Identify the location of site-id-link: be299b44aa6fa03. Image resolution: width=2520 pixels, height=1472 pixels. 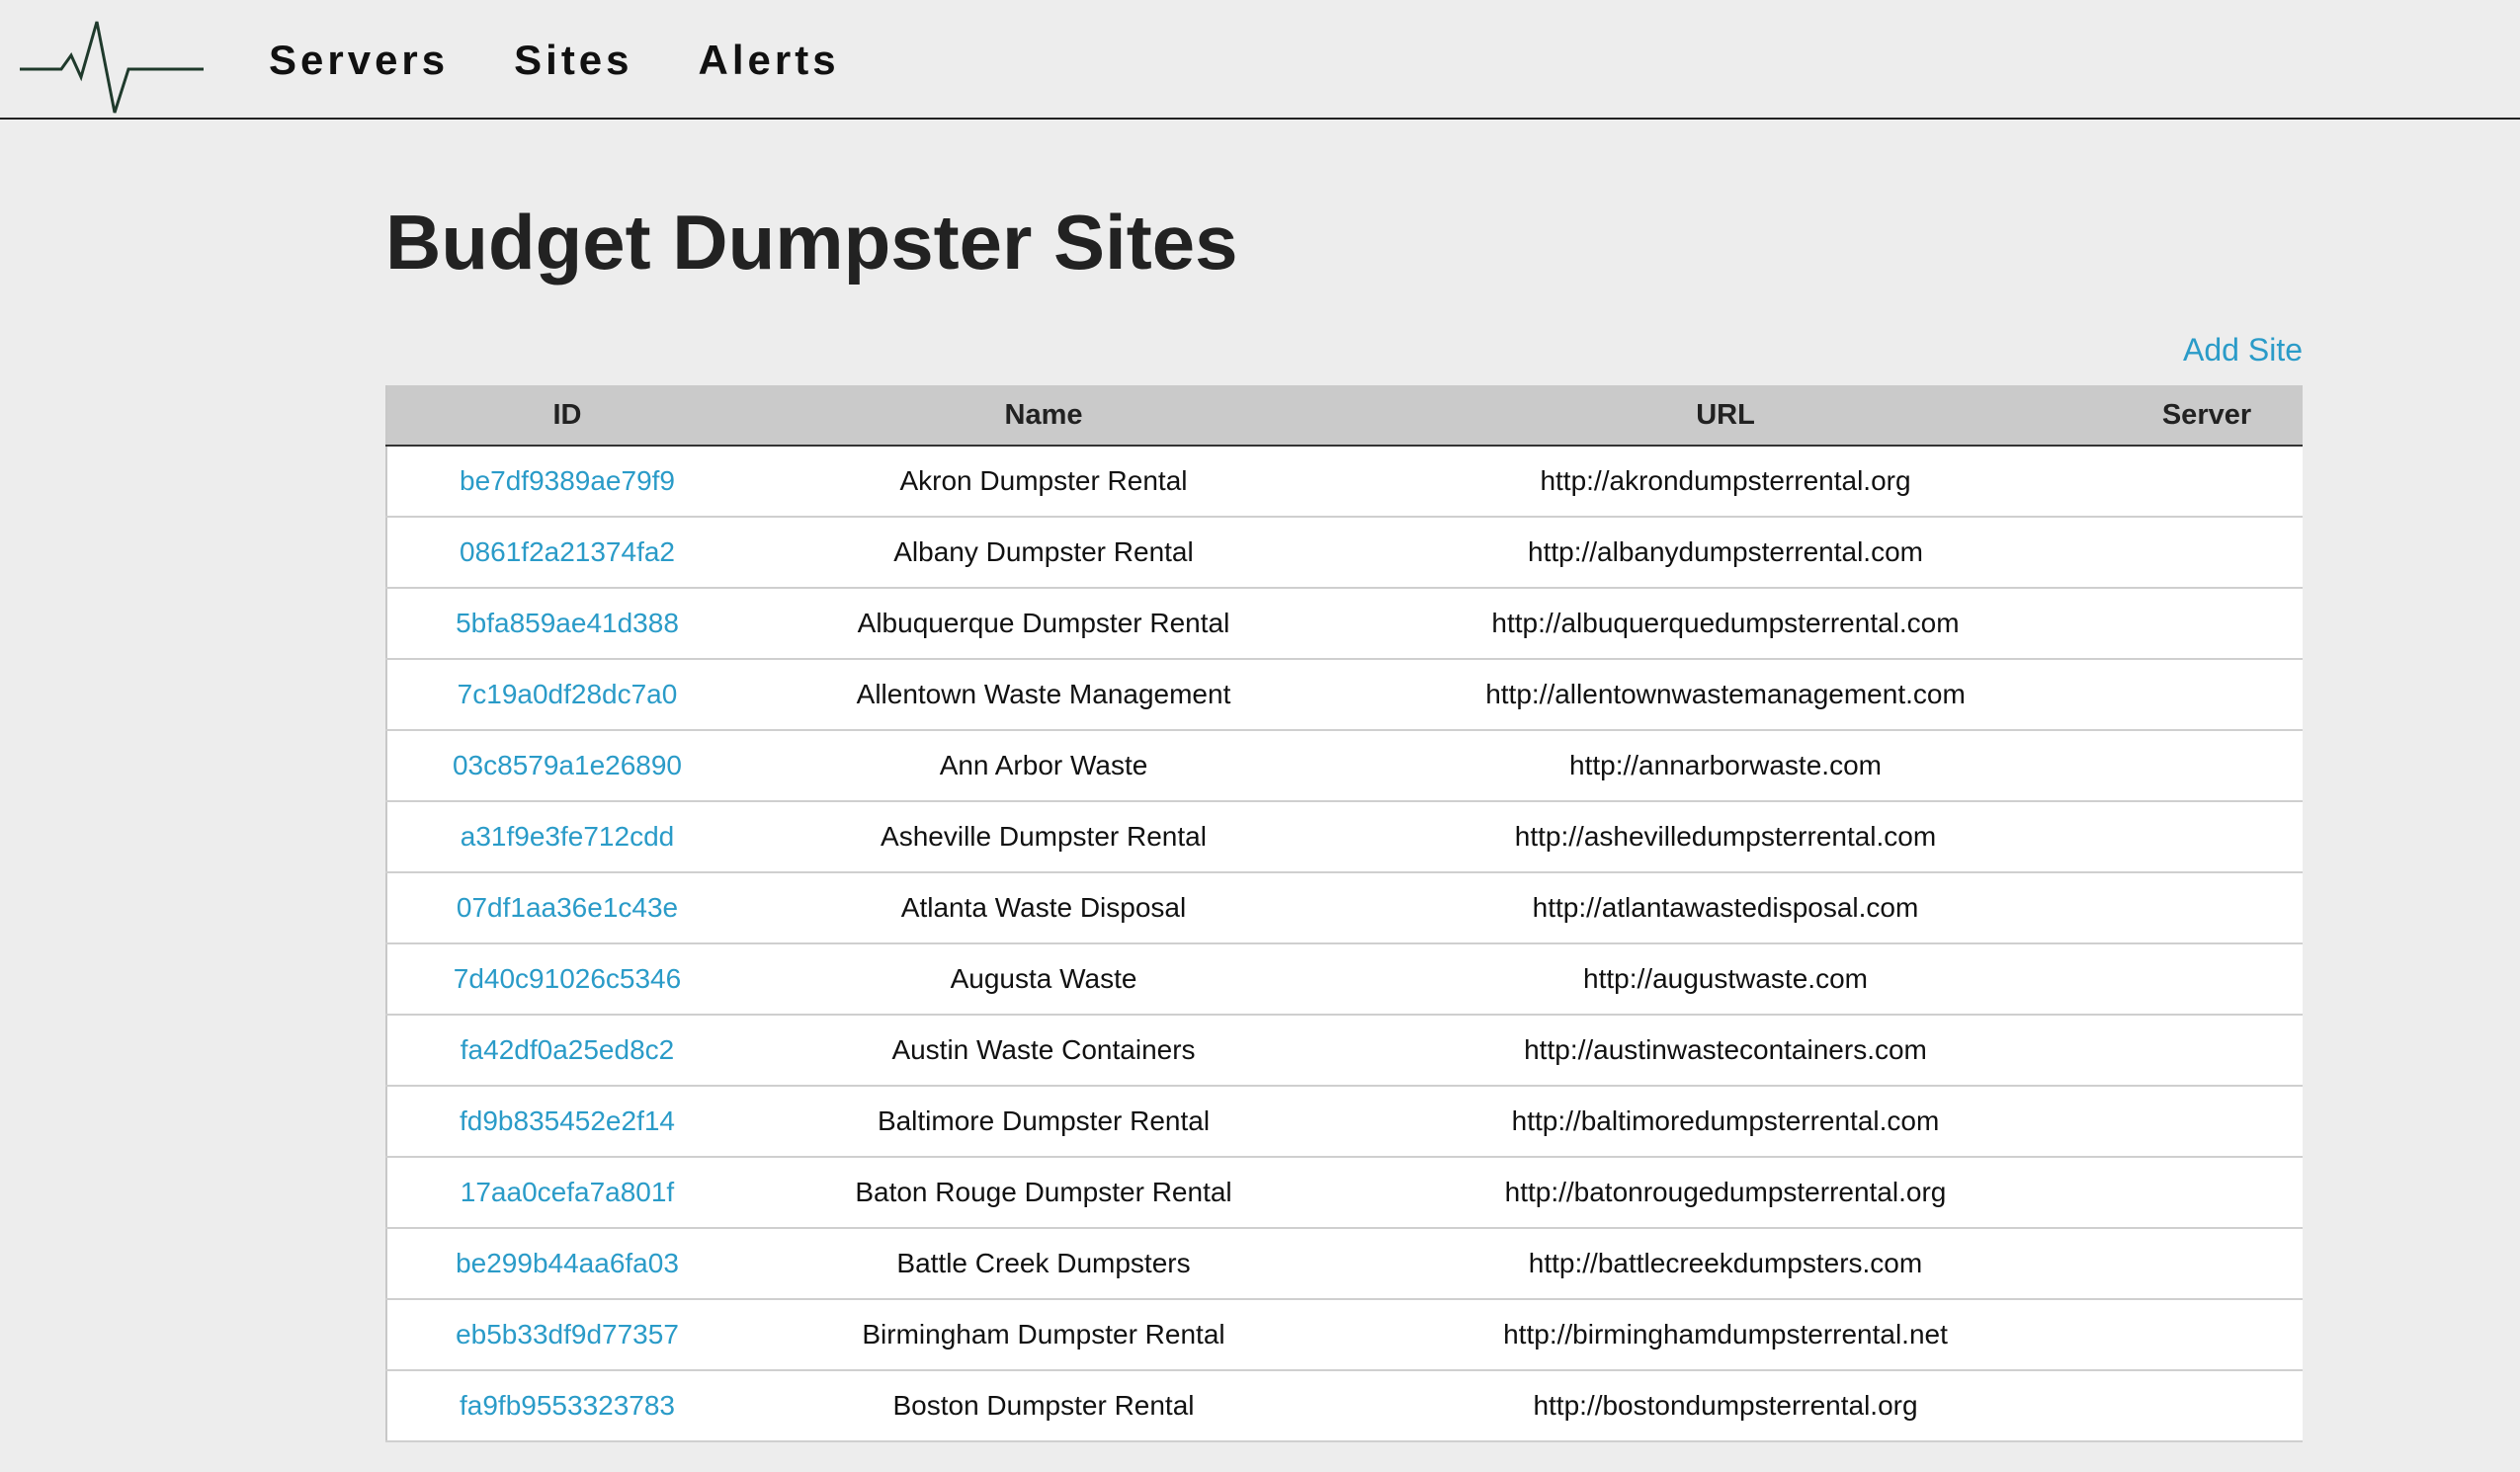
(567, 1263).